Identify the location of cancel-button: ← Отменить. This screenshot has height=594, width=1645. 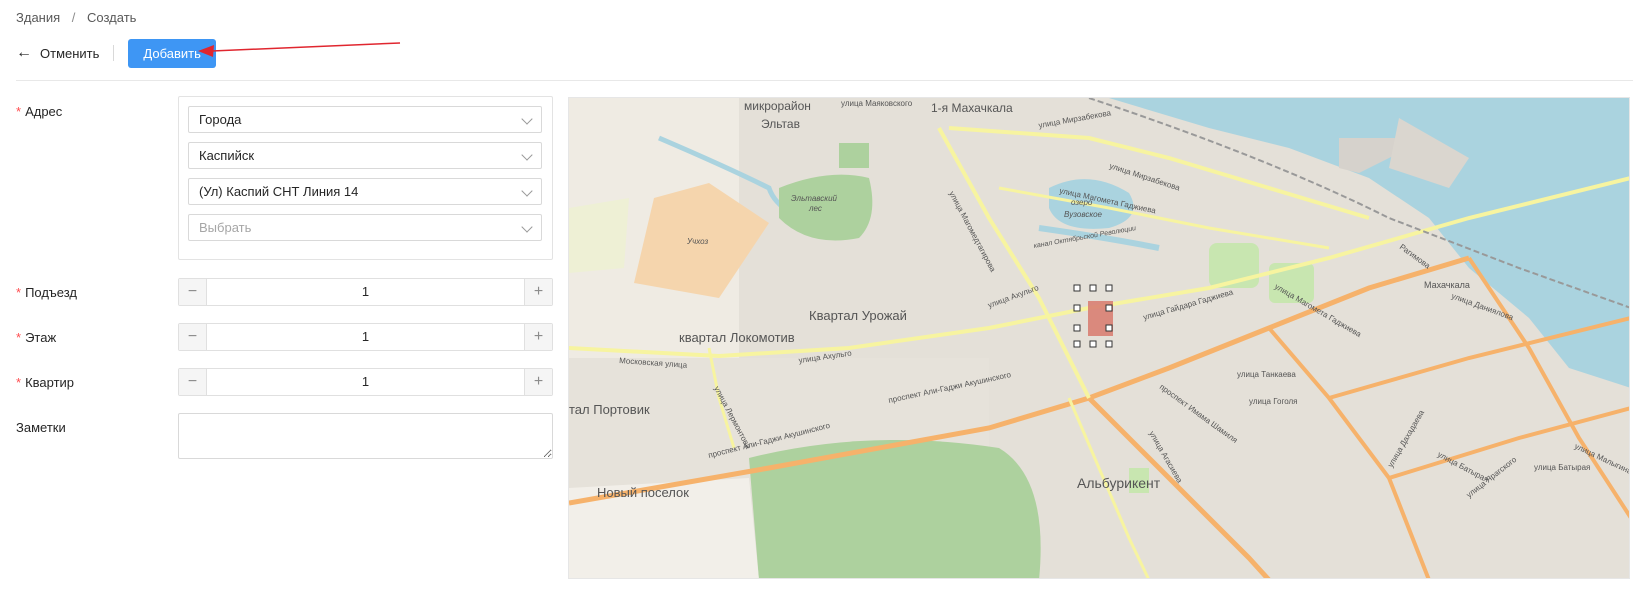
(64, 53).